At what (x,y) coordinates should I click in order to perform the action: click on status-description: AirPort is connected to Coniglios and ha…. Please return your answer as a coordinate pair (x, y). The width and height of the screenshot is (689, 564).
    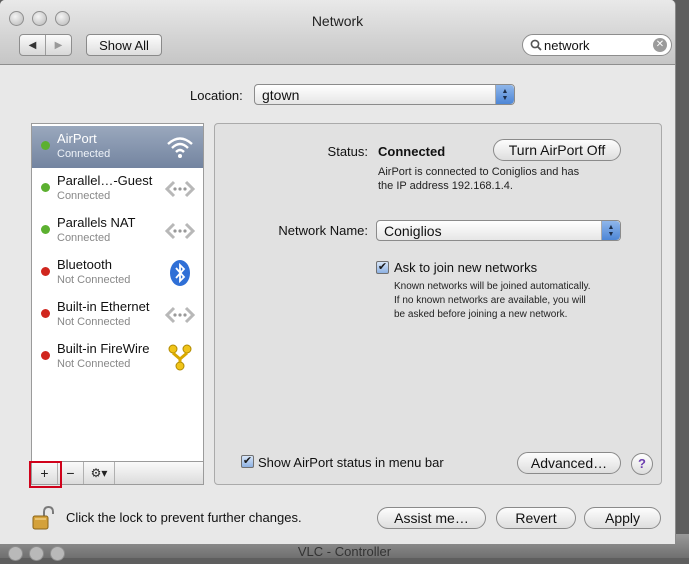
    Looking at the image, I should click on (478, 179).